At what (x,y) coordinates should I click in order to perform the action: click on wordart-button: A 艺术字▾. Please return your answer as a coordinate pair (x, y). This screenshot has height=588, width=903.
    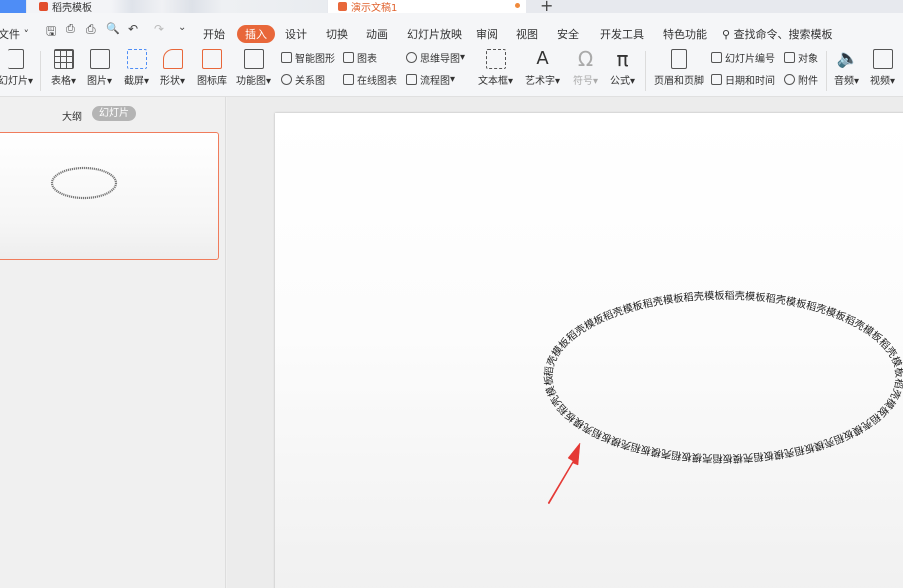
    Looking at the image, I should click on (543, 68).